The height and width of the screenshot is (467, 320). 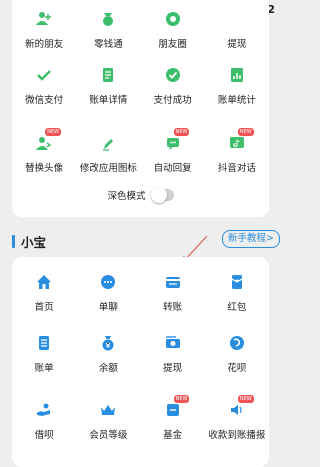 What do you see at coordinates (13, 241) in the screenshot?
I see `section-accent-bar` at bounding box center [13, 241].